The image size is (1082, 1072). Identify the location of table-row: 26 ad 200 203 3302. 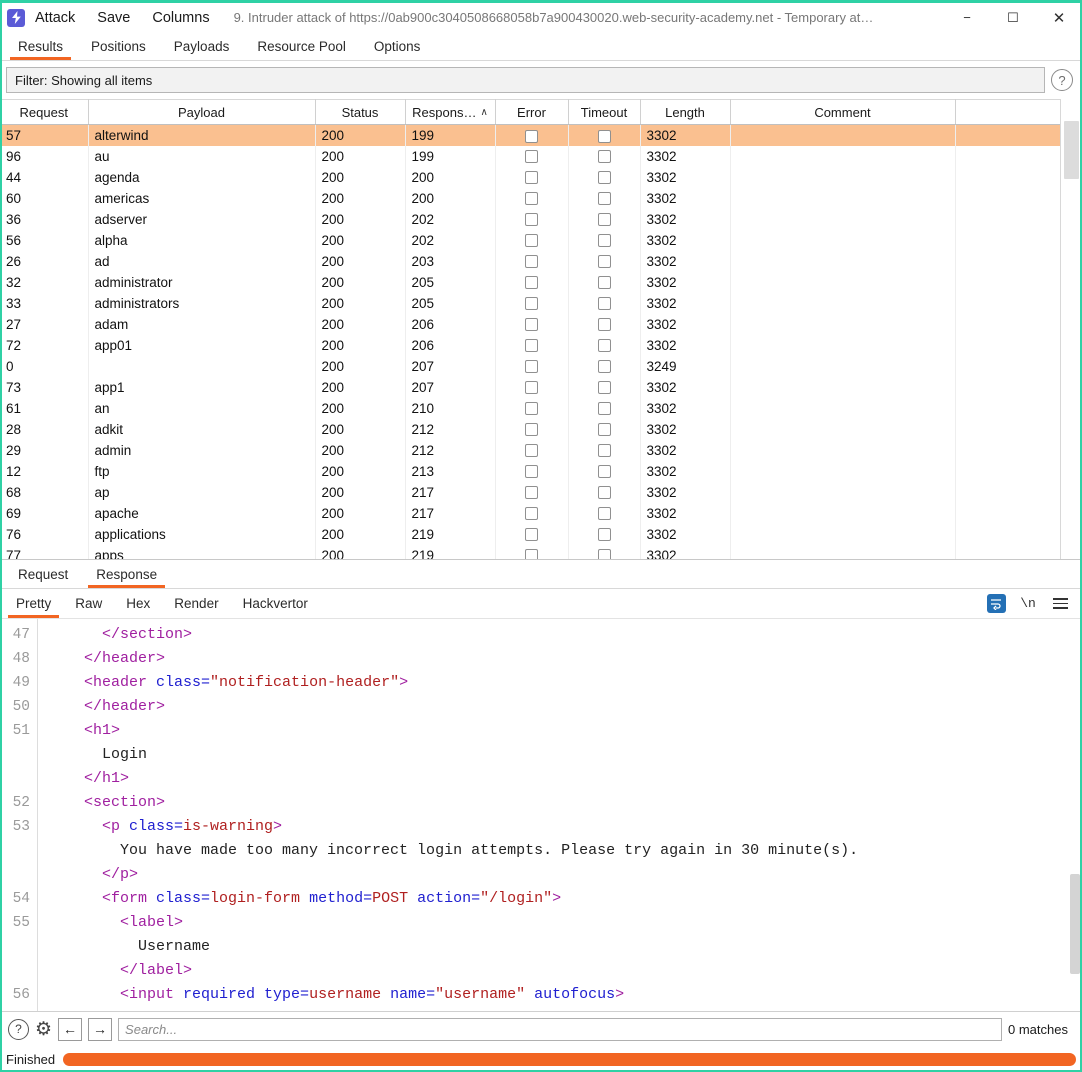
(530, 261).